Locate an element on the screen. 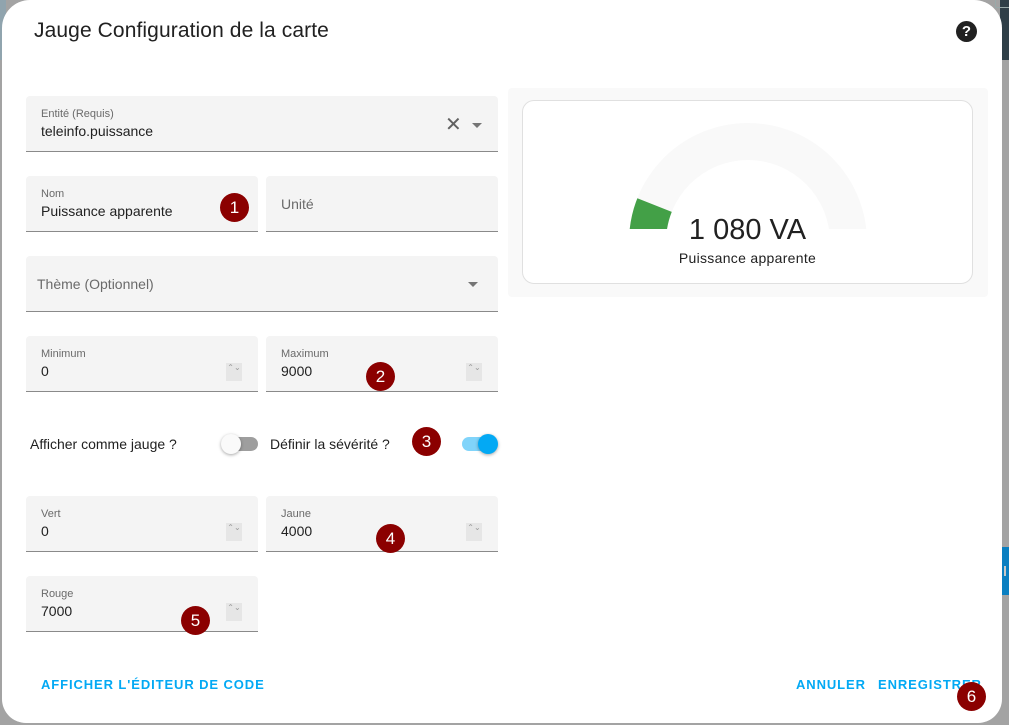 This screenshot has width=1009, height=725. annotation-badge-1: 1 is located at coordinates (234, 207).